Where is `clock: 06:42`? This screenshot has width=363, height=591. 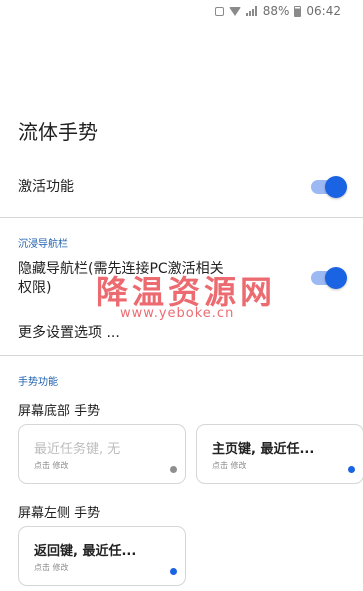 clock: 06:42 is located at coordinates (323, 11).